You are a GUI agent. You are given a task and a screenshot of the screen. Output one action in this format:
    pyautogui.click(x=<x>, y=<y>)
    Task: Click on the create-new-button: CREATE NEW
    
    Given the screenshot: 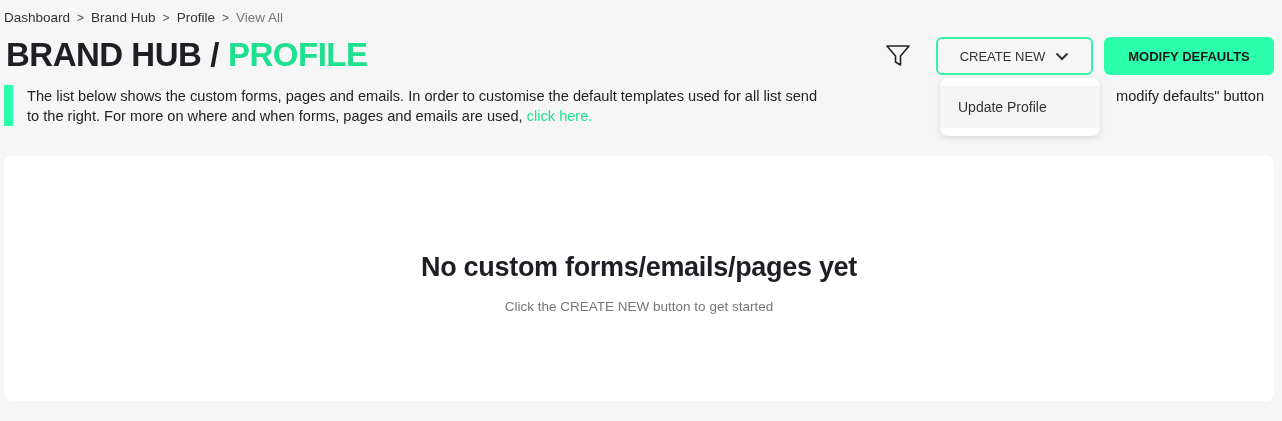 What is the action you would take?
    pyautogui.click(x=1014, y=56)
    